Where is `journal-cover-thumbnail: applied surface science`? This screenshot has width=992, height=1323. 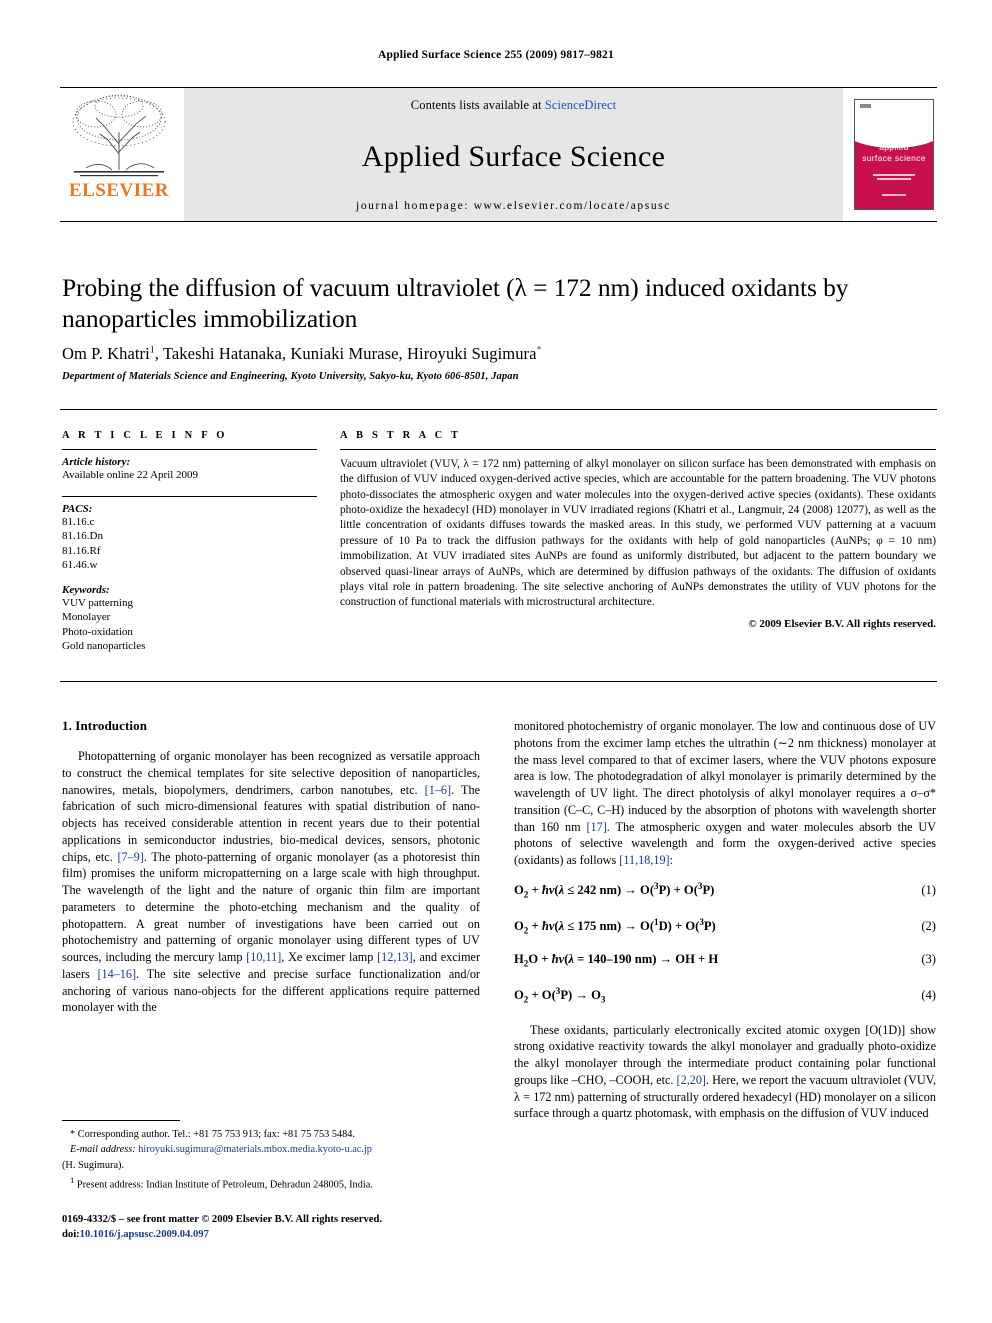 journal-cover-thumbnail: applied surface science is located at coordinates (894, 154).